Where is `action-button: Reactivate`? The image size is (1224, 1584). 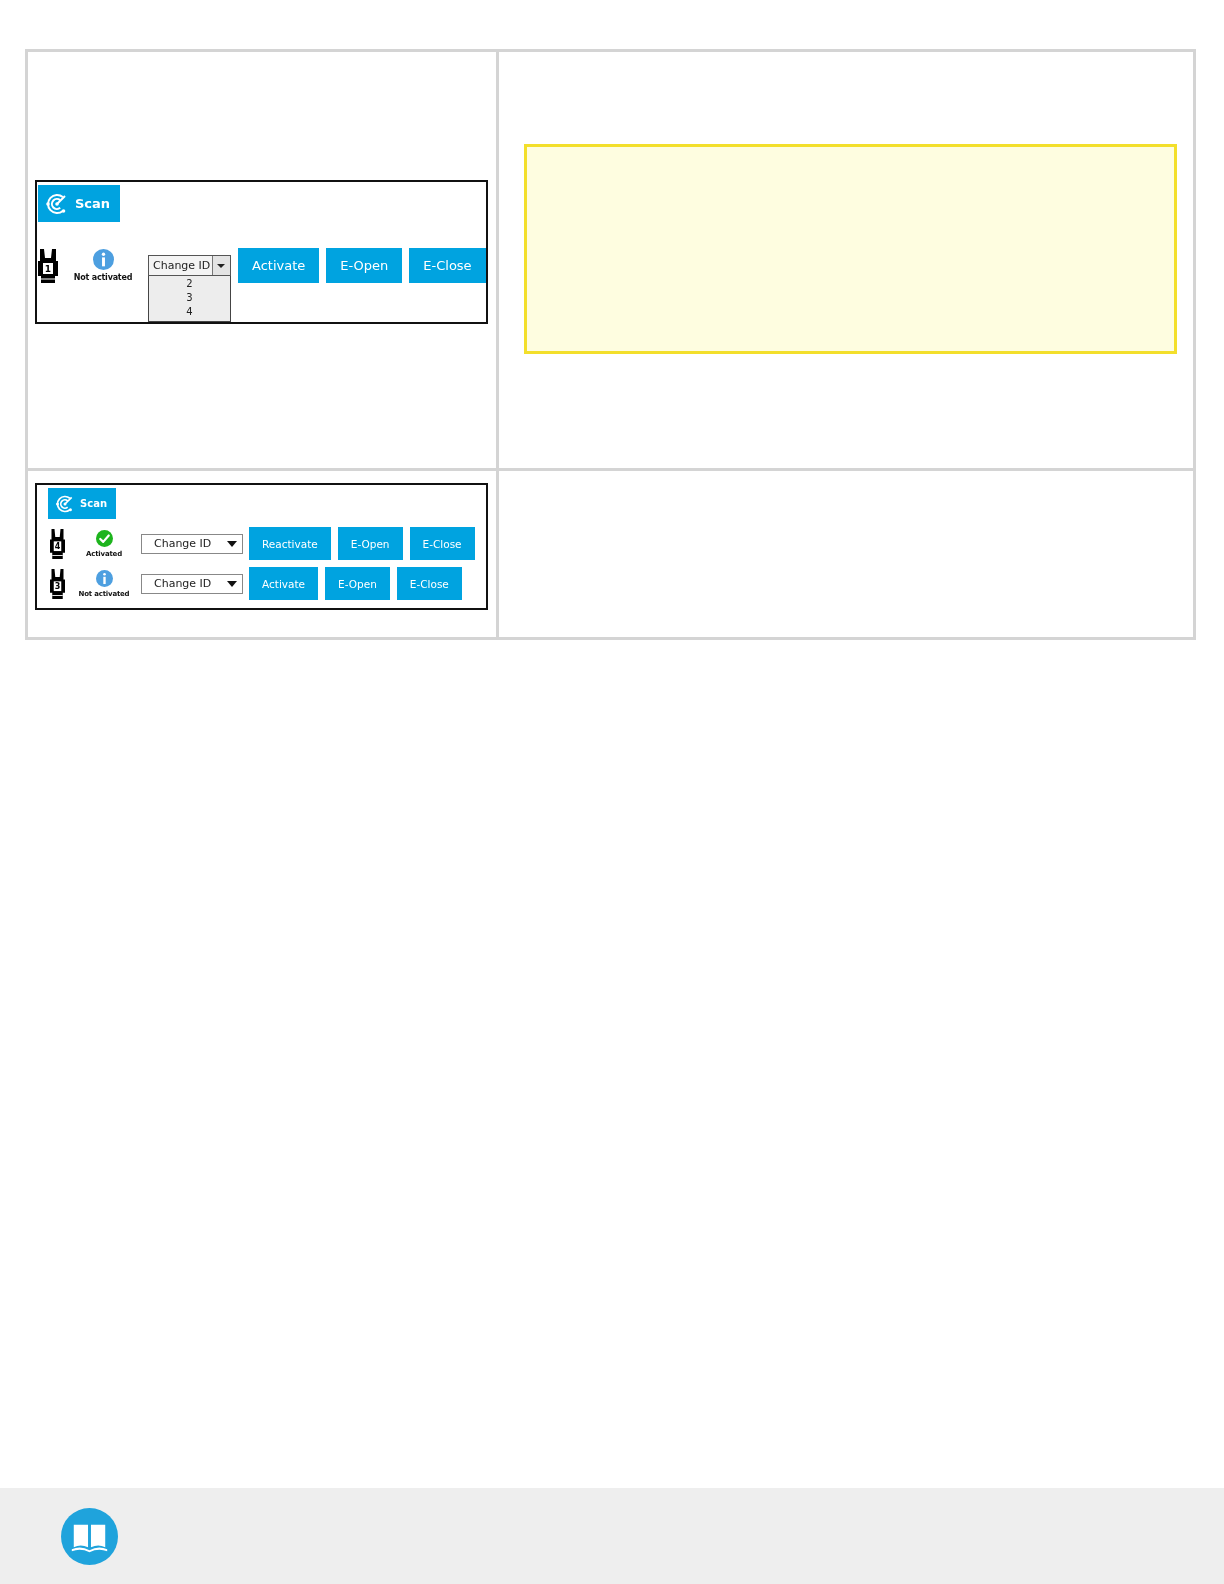 action-button: Reactivate is located at coordinates (290, 543).